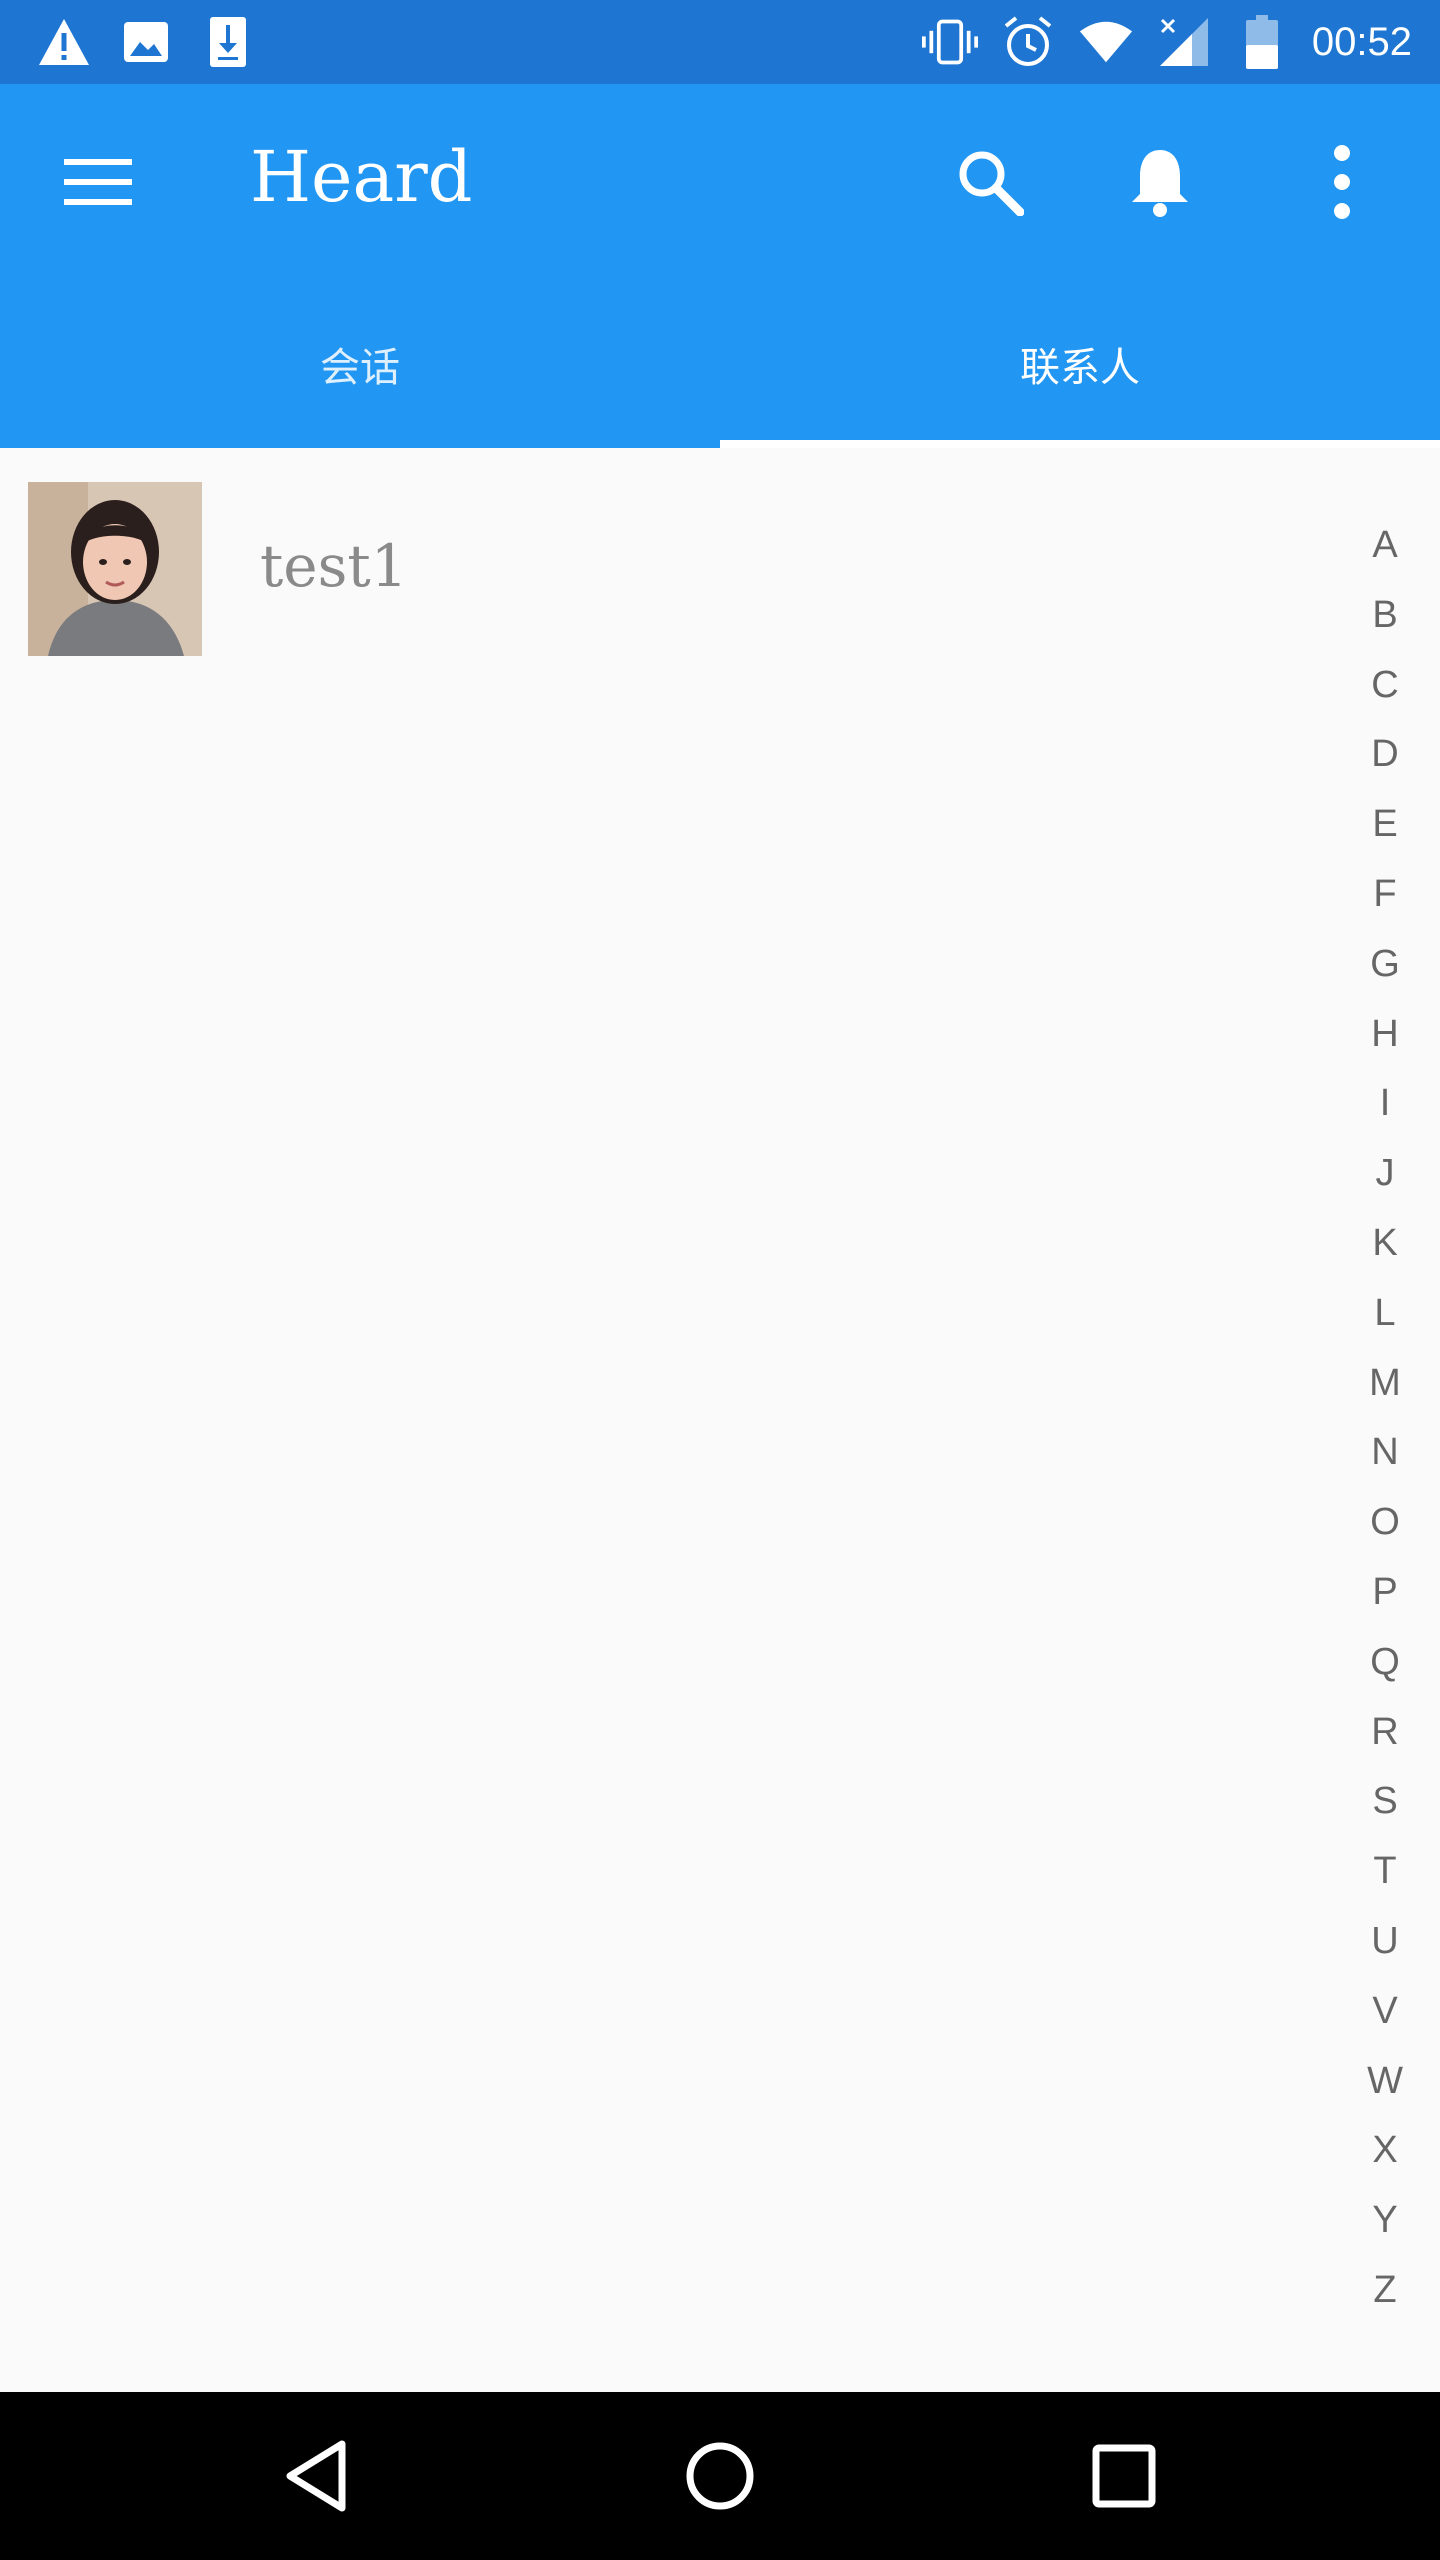 This screenshot has width=1440, height=2560. I want to click on image-icon, so click(146, 42).